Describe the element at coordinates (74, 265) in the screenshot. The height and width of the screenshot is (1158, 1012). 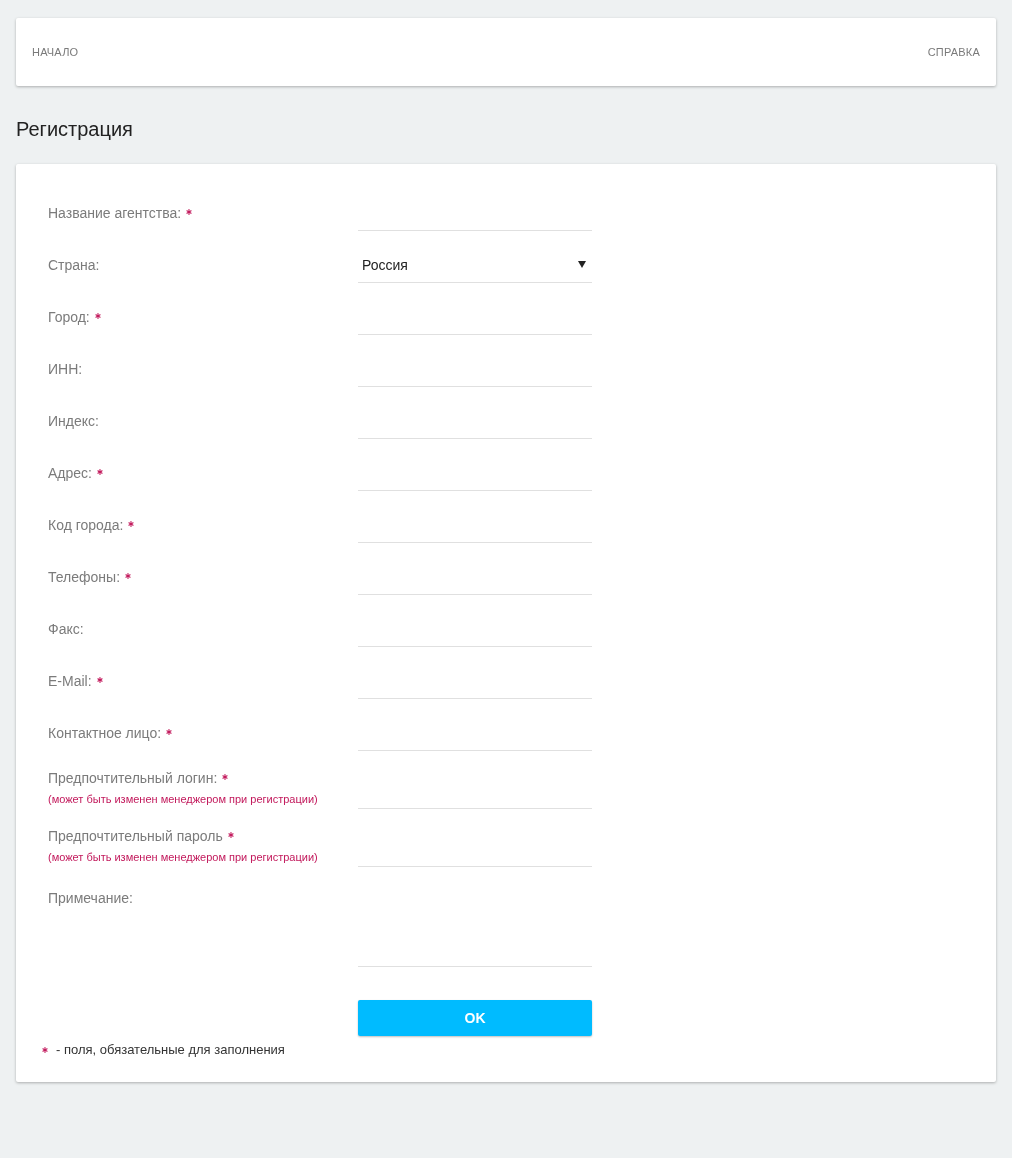
I see `field-label: Страна:` at that location.